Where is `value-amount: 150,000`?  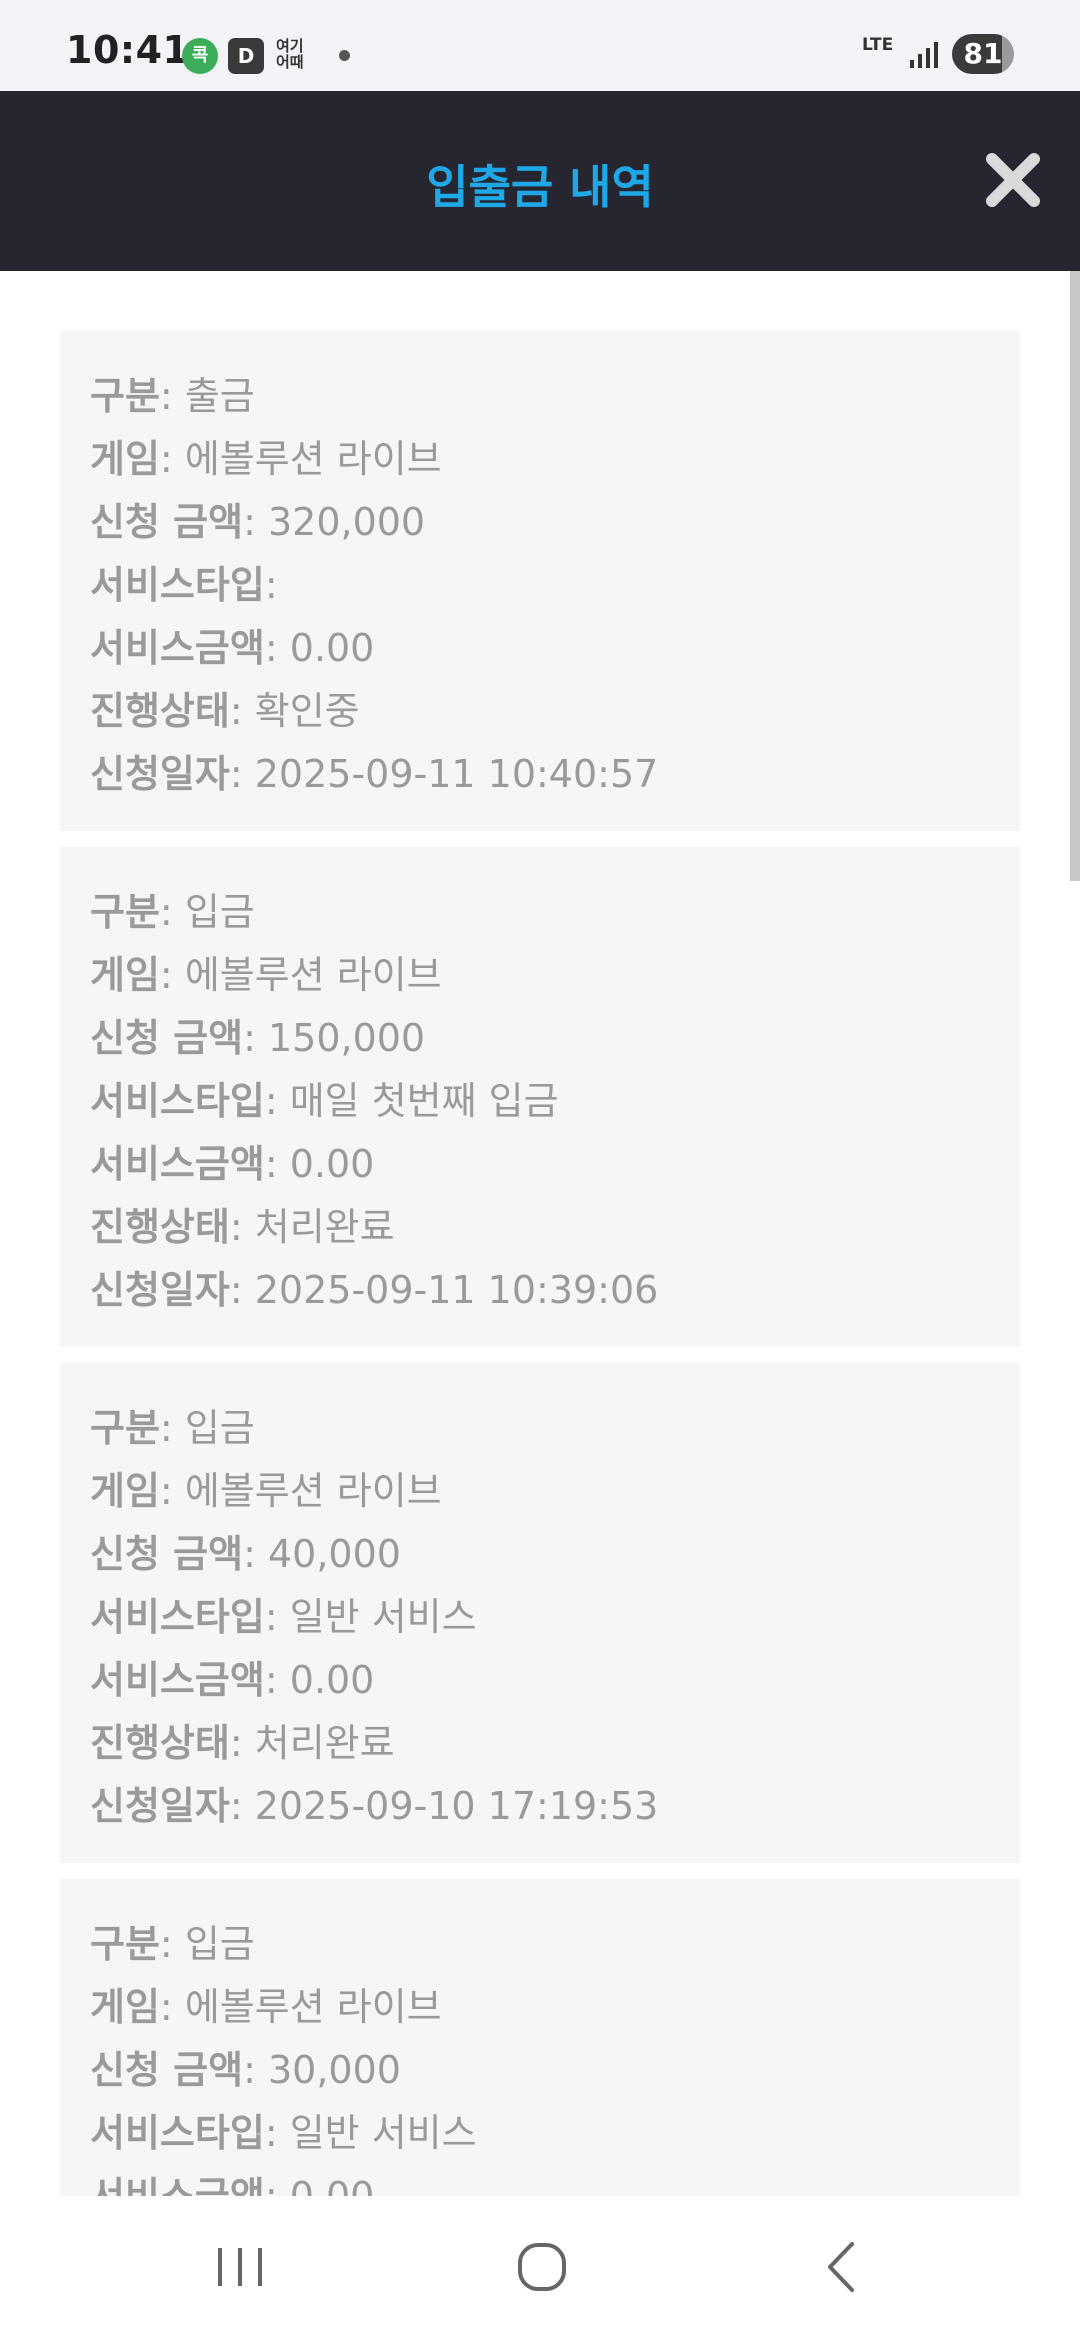
value-amount: 150,000 is located at coordinates (346, 1038).